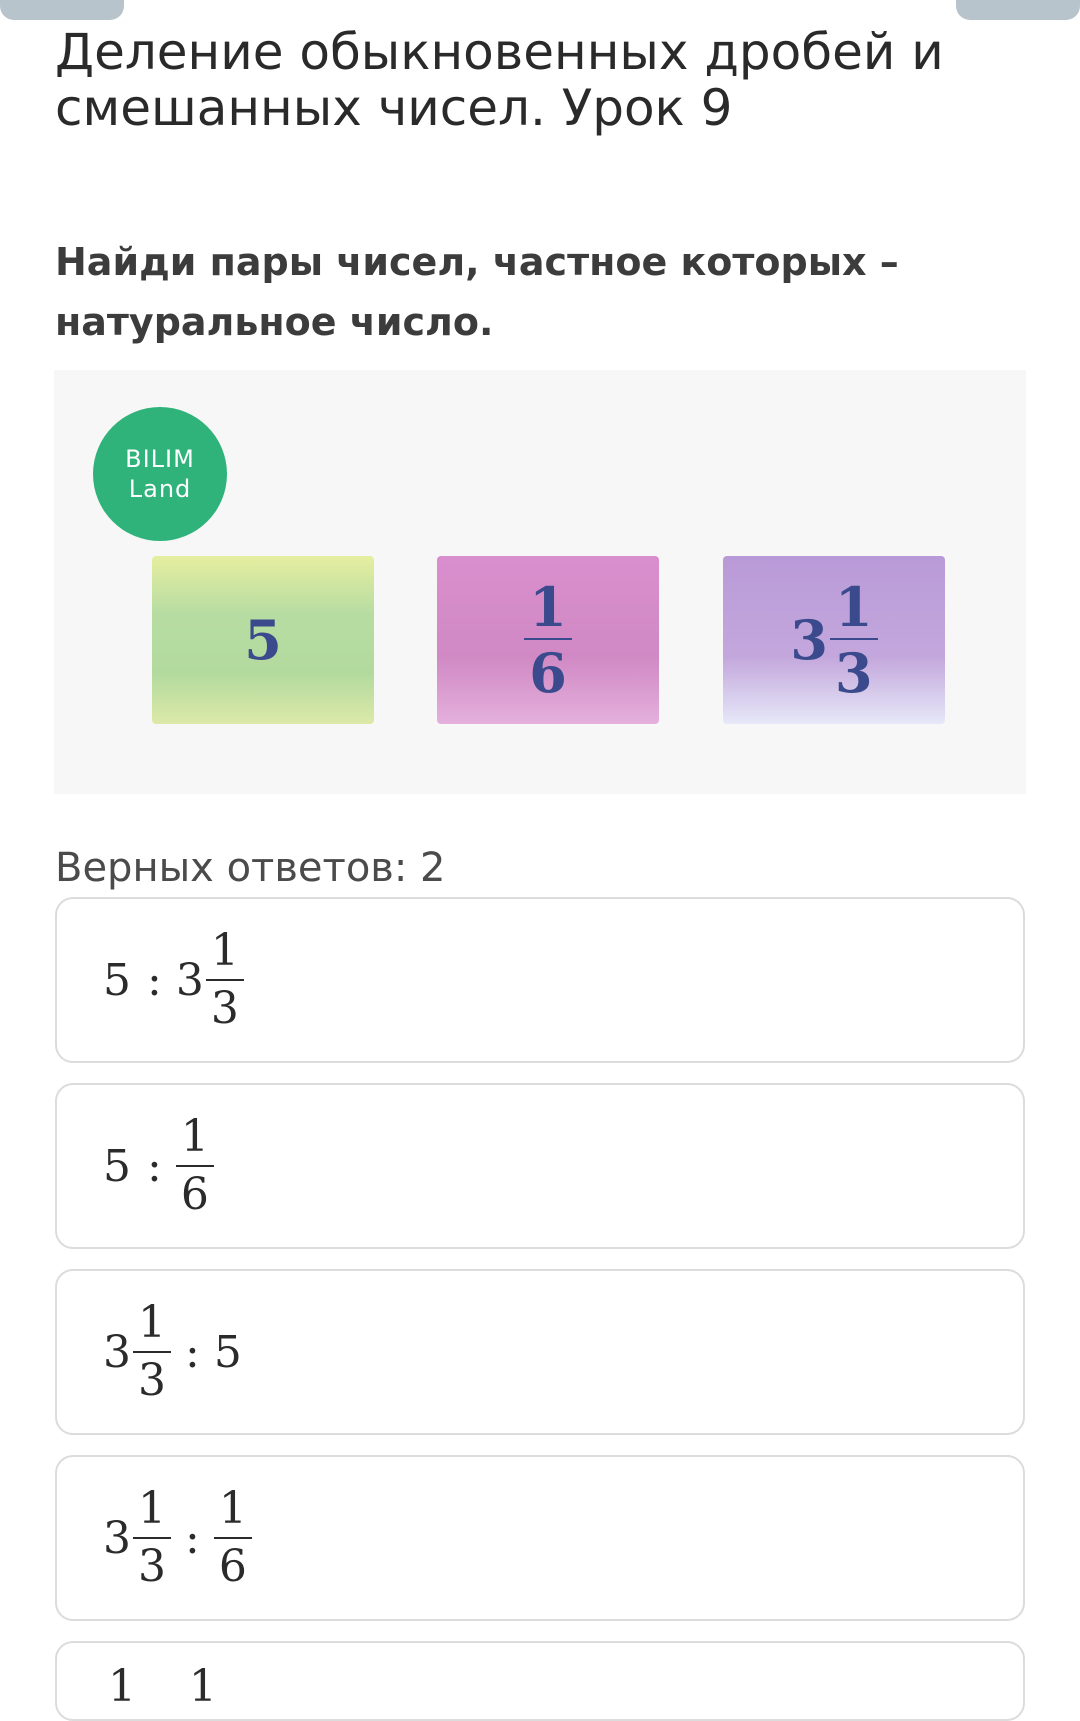  What do you see at coordinates (160, 459) in the screenshot?
I see `logo-line-1: BILIM` at bounding box center [160, 459].